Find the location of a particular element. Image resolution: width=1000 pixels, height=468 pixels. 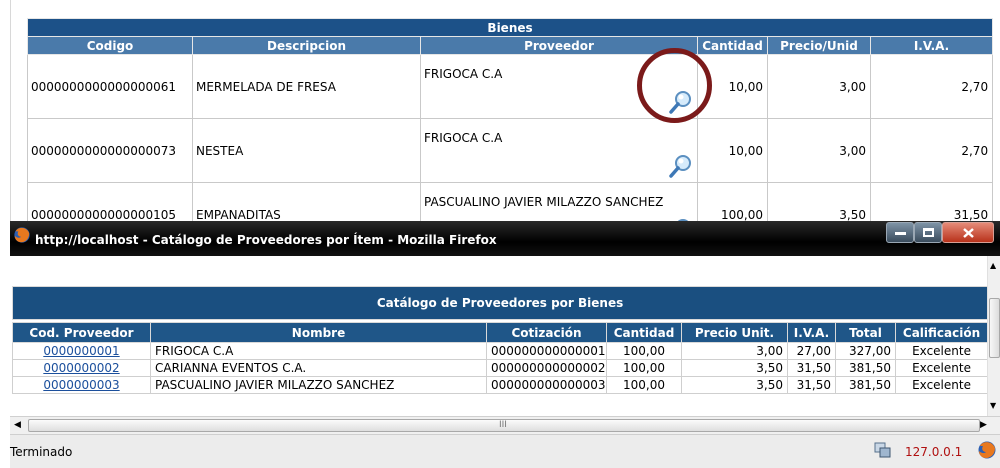

proveedores-table-title: Catálogo de Proveedores por Bienes is located at coordinates (500, 303).